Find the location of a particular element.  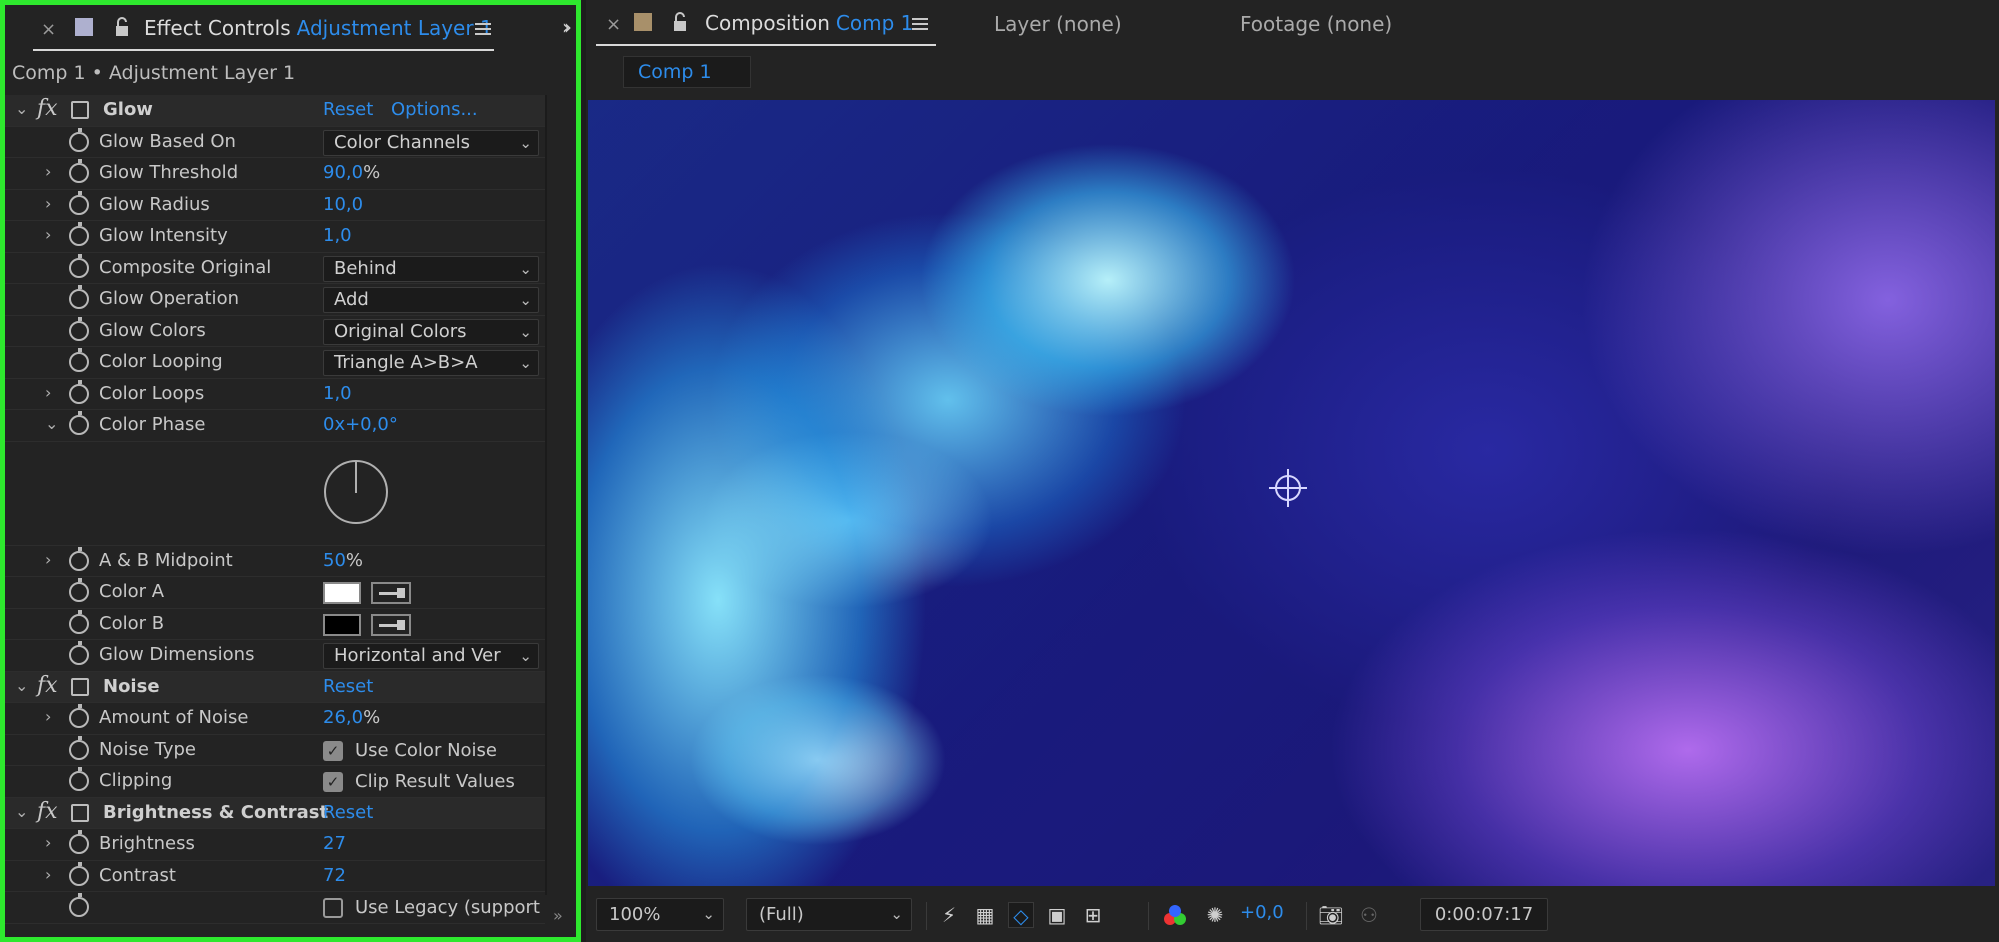

amount-of-noise-value: 26,0% is located at coordinates (351, 717).